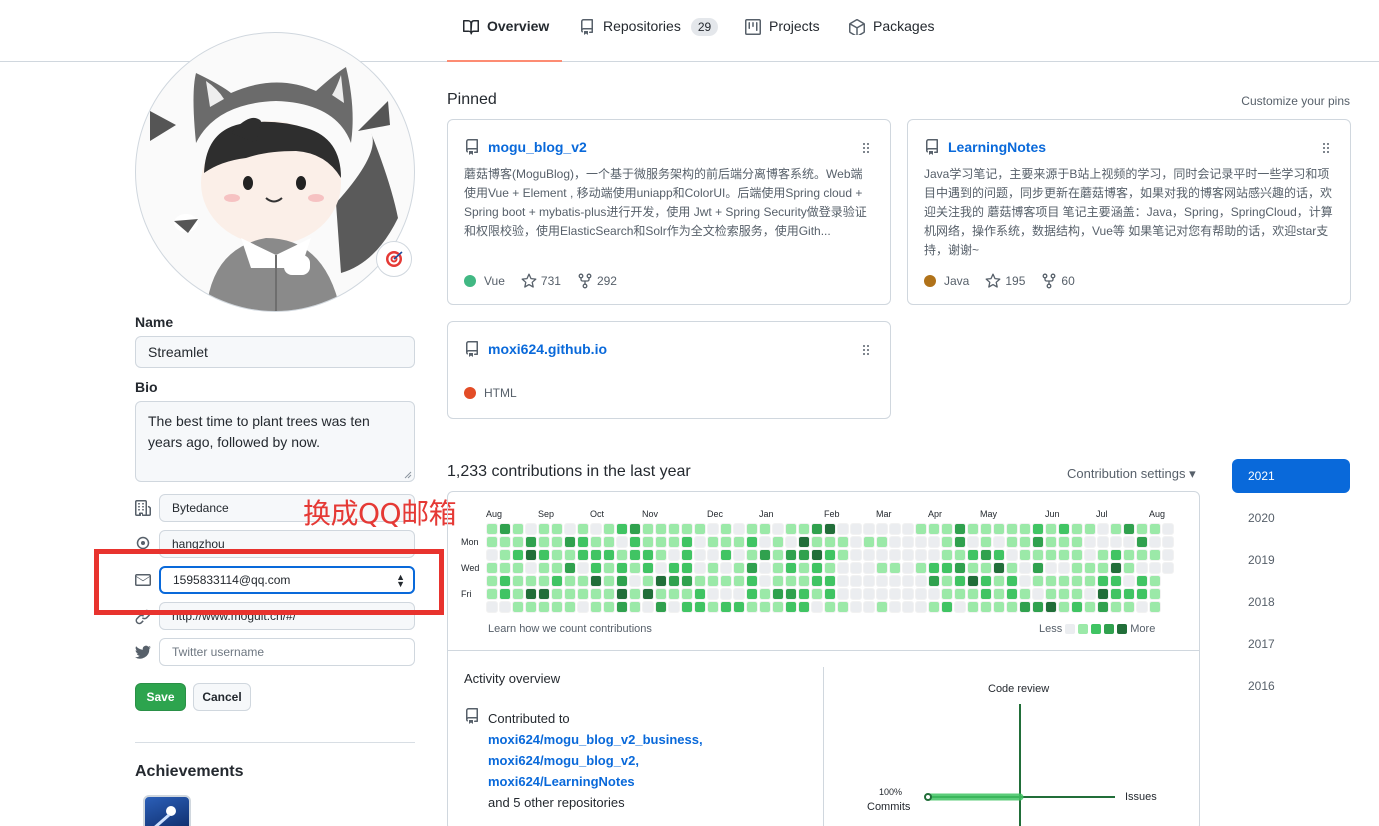 The width and height of the screenshot is (1379, 826). I want to click on name-field: Streamlet, so click(275, 352).